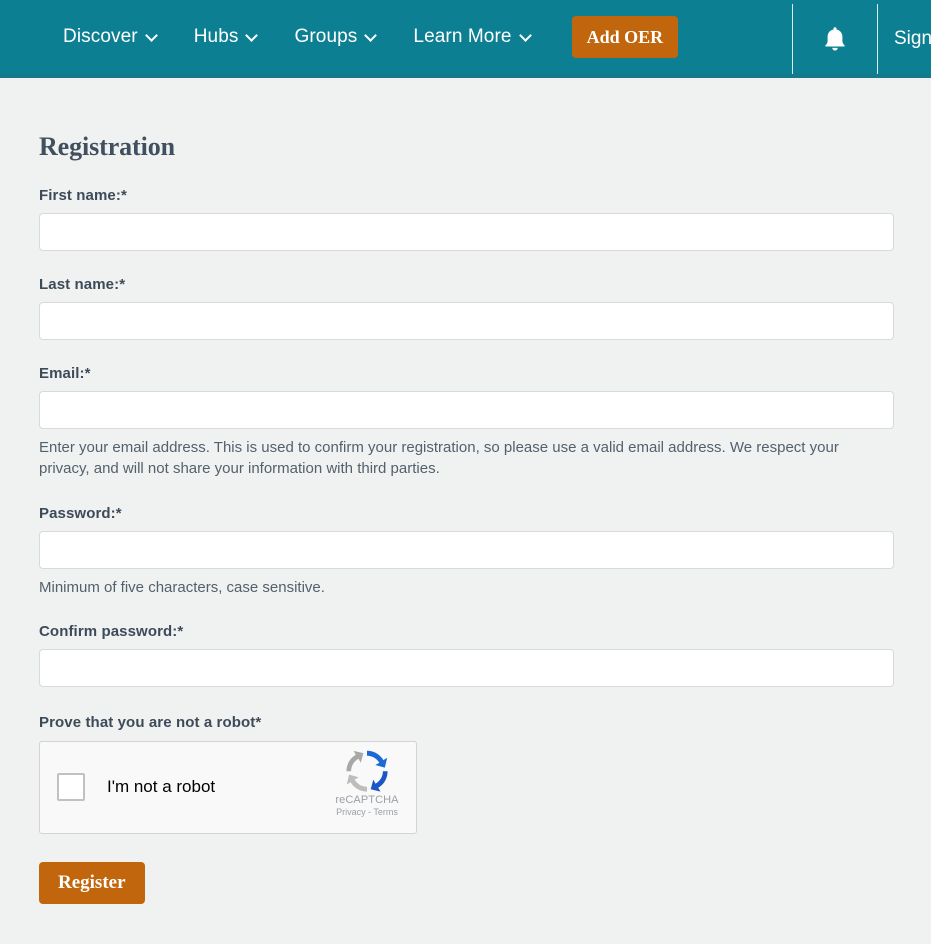 The height and width of the screenshot is (944, 931). Describe the element at coordinates (466, 549) in the screenshot. I see `password-input` at that location.